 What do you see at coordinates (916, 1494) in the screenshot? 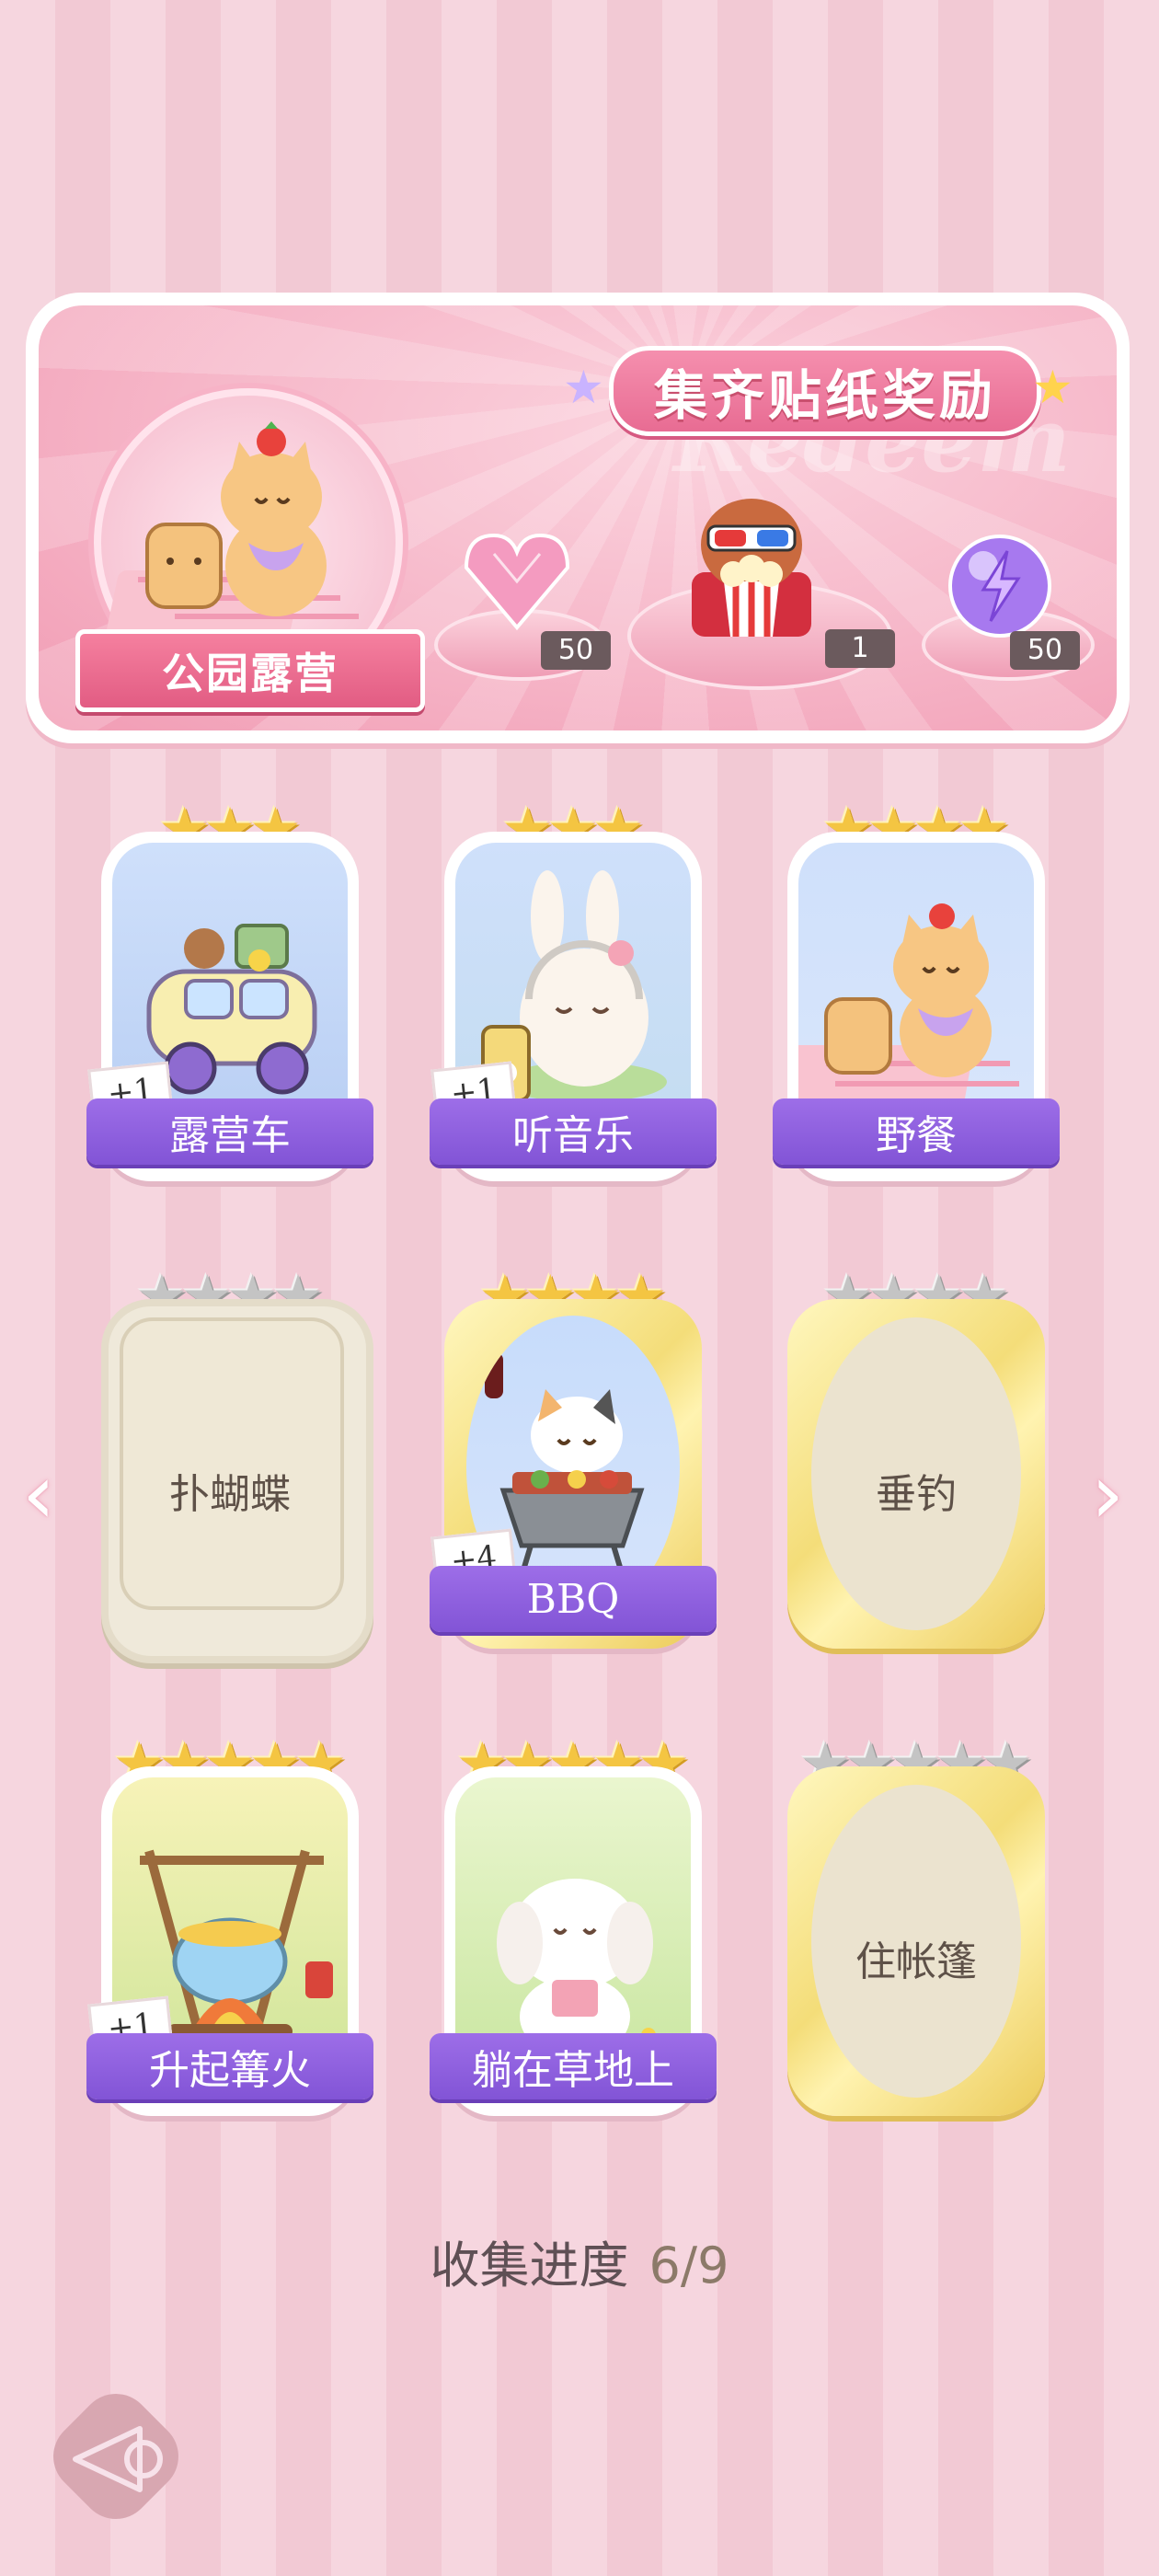
I see `card-title: 垂钓` at bounding box center [916, 1494].